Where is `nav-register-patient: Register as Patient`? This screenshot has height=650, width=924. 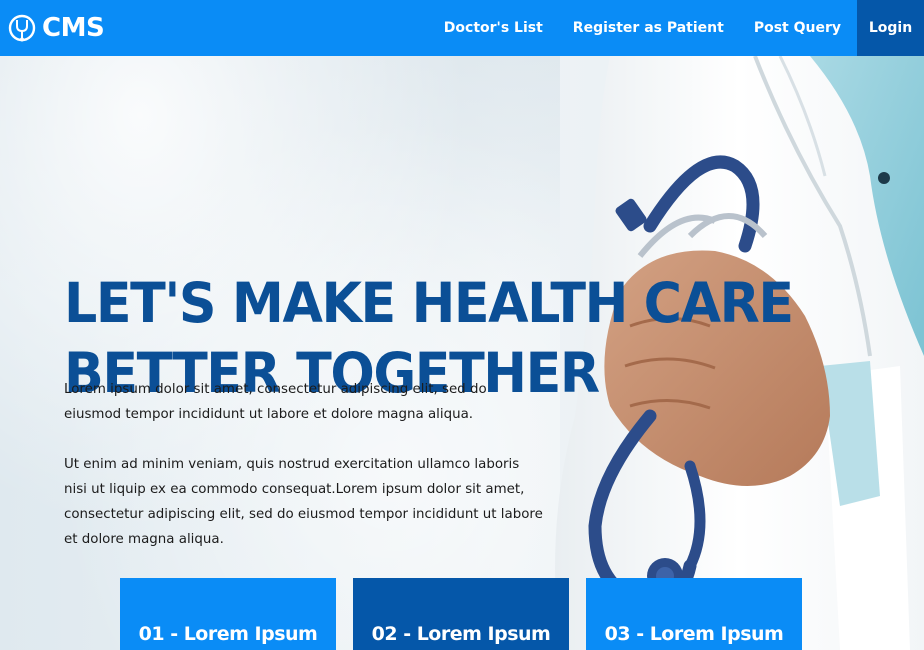
nav-register-patient: Register as Patient is located at coordinates (648, 28).